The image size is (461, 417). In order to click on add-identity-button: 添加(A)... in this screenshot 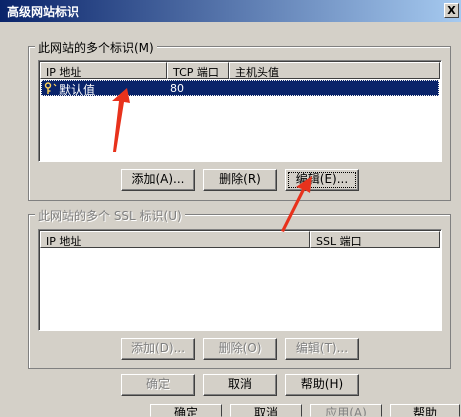, I will do `click(158, 180)`.